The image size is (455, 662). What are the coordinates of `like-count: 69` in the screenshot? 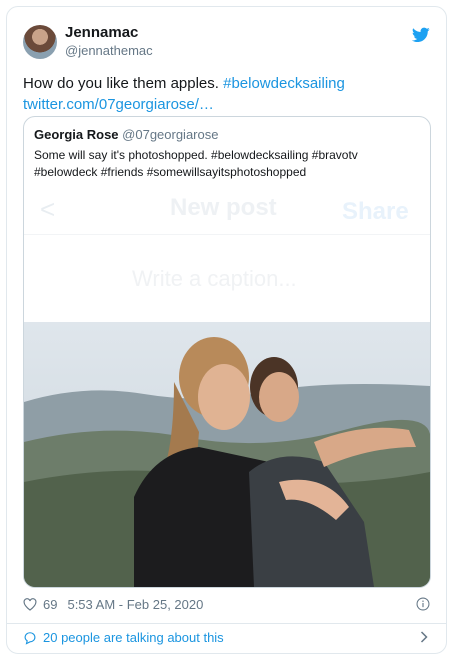 It's located at (50, 604).